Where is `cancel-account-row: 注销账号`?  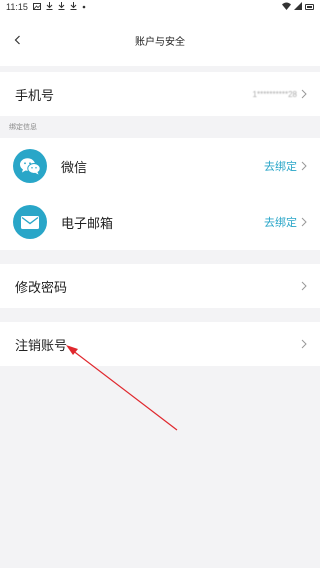
cancel-account-row: 注销账号 is located at coordinates (160, 344).